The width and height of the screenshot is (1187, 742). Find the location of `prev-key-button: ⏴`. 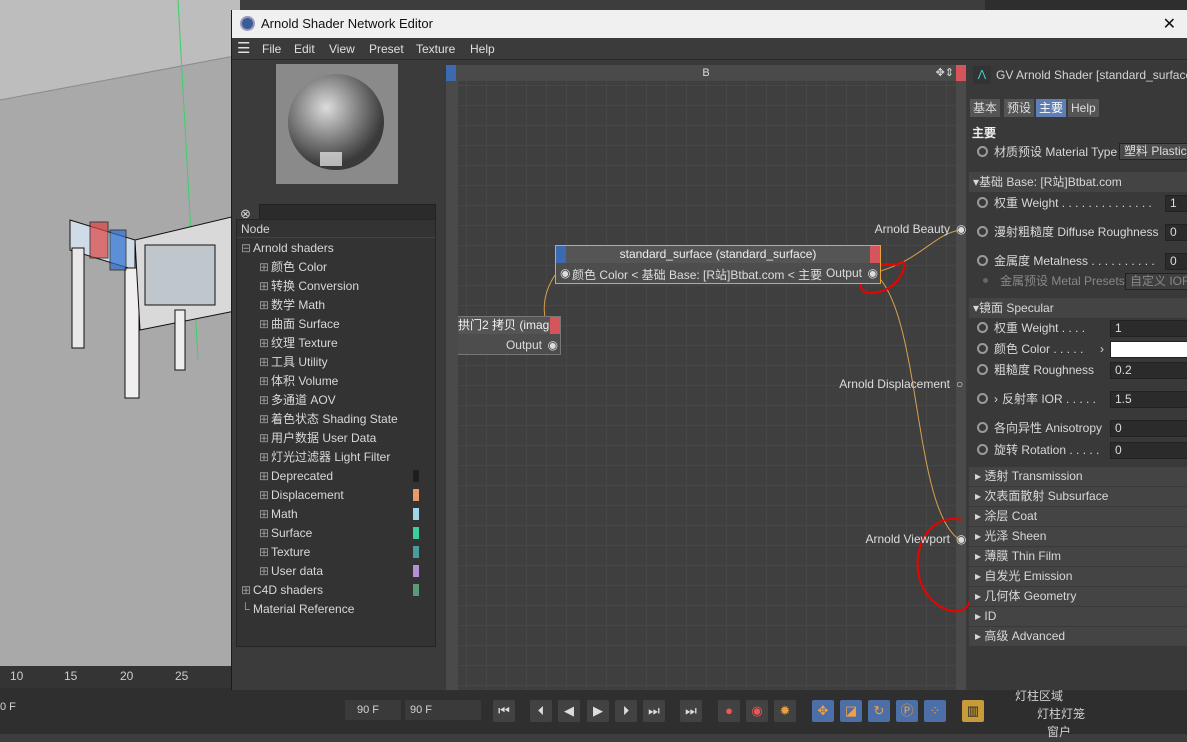

prev-key-button: ⏴ is located at coordinates (541, 711).